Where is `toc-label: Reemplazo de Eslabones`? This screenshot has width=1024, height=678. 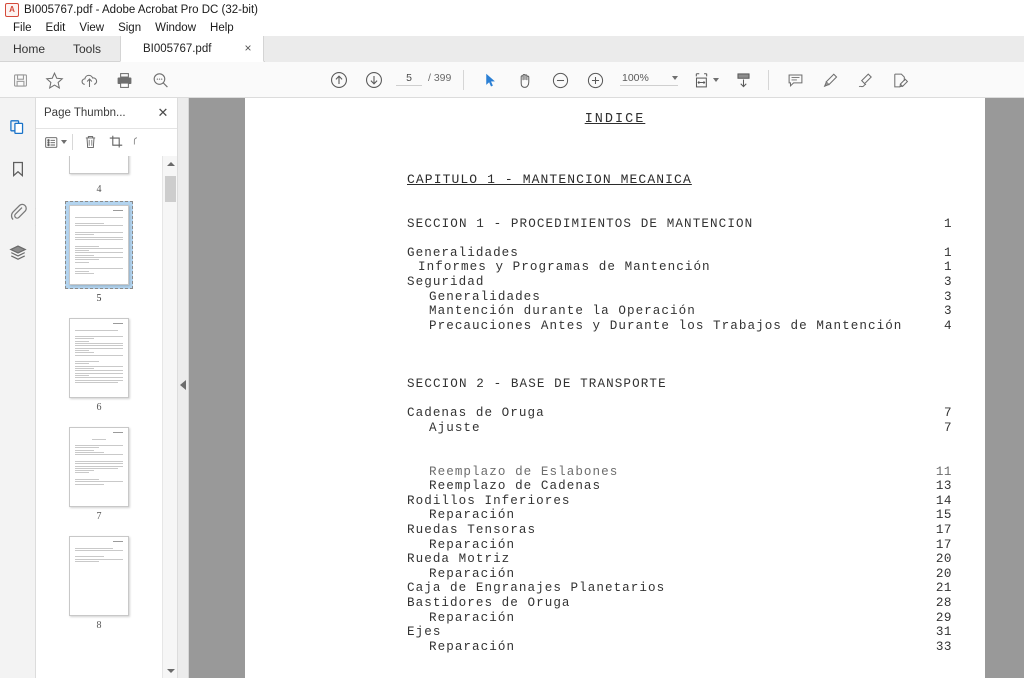
toc-label: Reemplazo de Eslabones is located at coordinates (524, 471).